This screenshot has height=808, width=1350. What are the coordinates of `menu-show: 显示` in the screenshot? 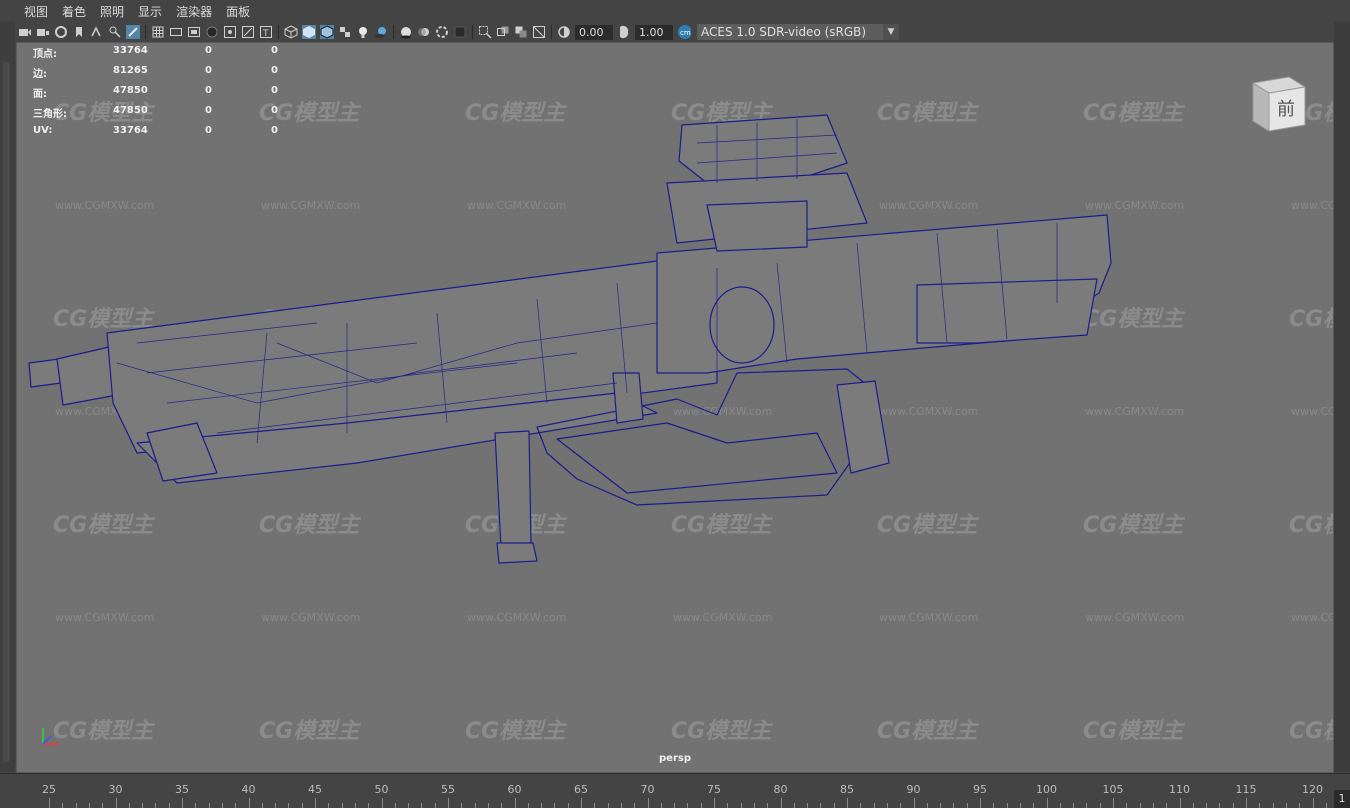 It's located at (150, 11).